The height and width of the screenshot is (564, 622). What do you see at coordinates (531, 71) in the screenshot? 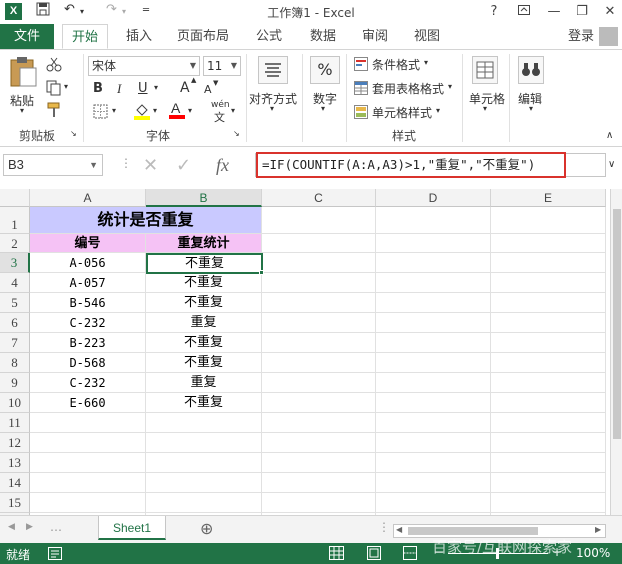
I see `binoculars-icon` at bounding box center [531, 71].